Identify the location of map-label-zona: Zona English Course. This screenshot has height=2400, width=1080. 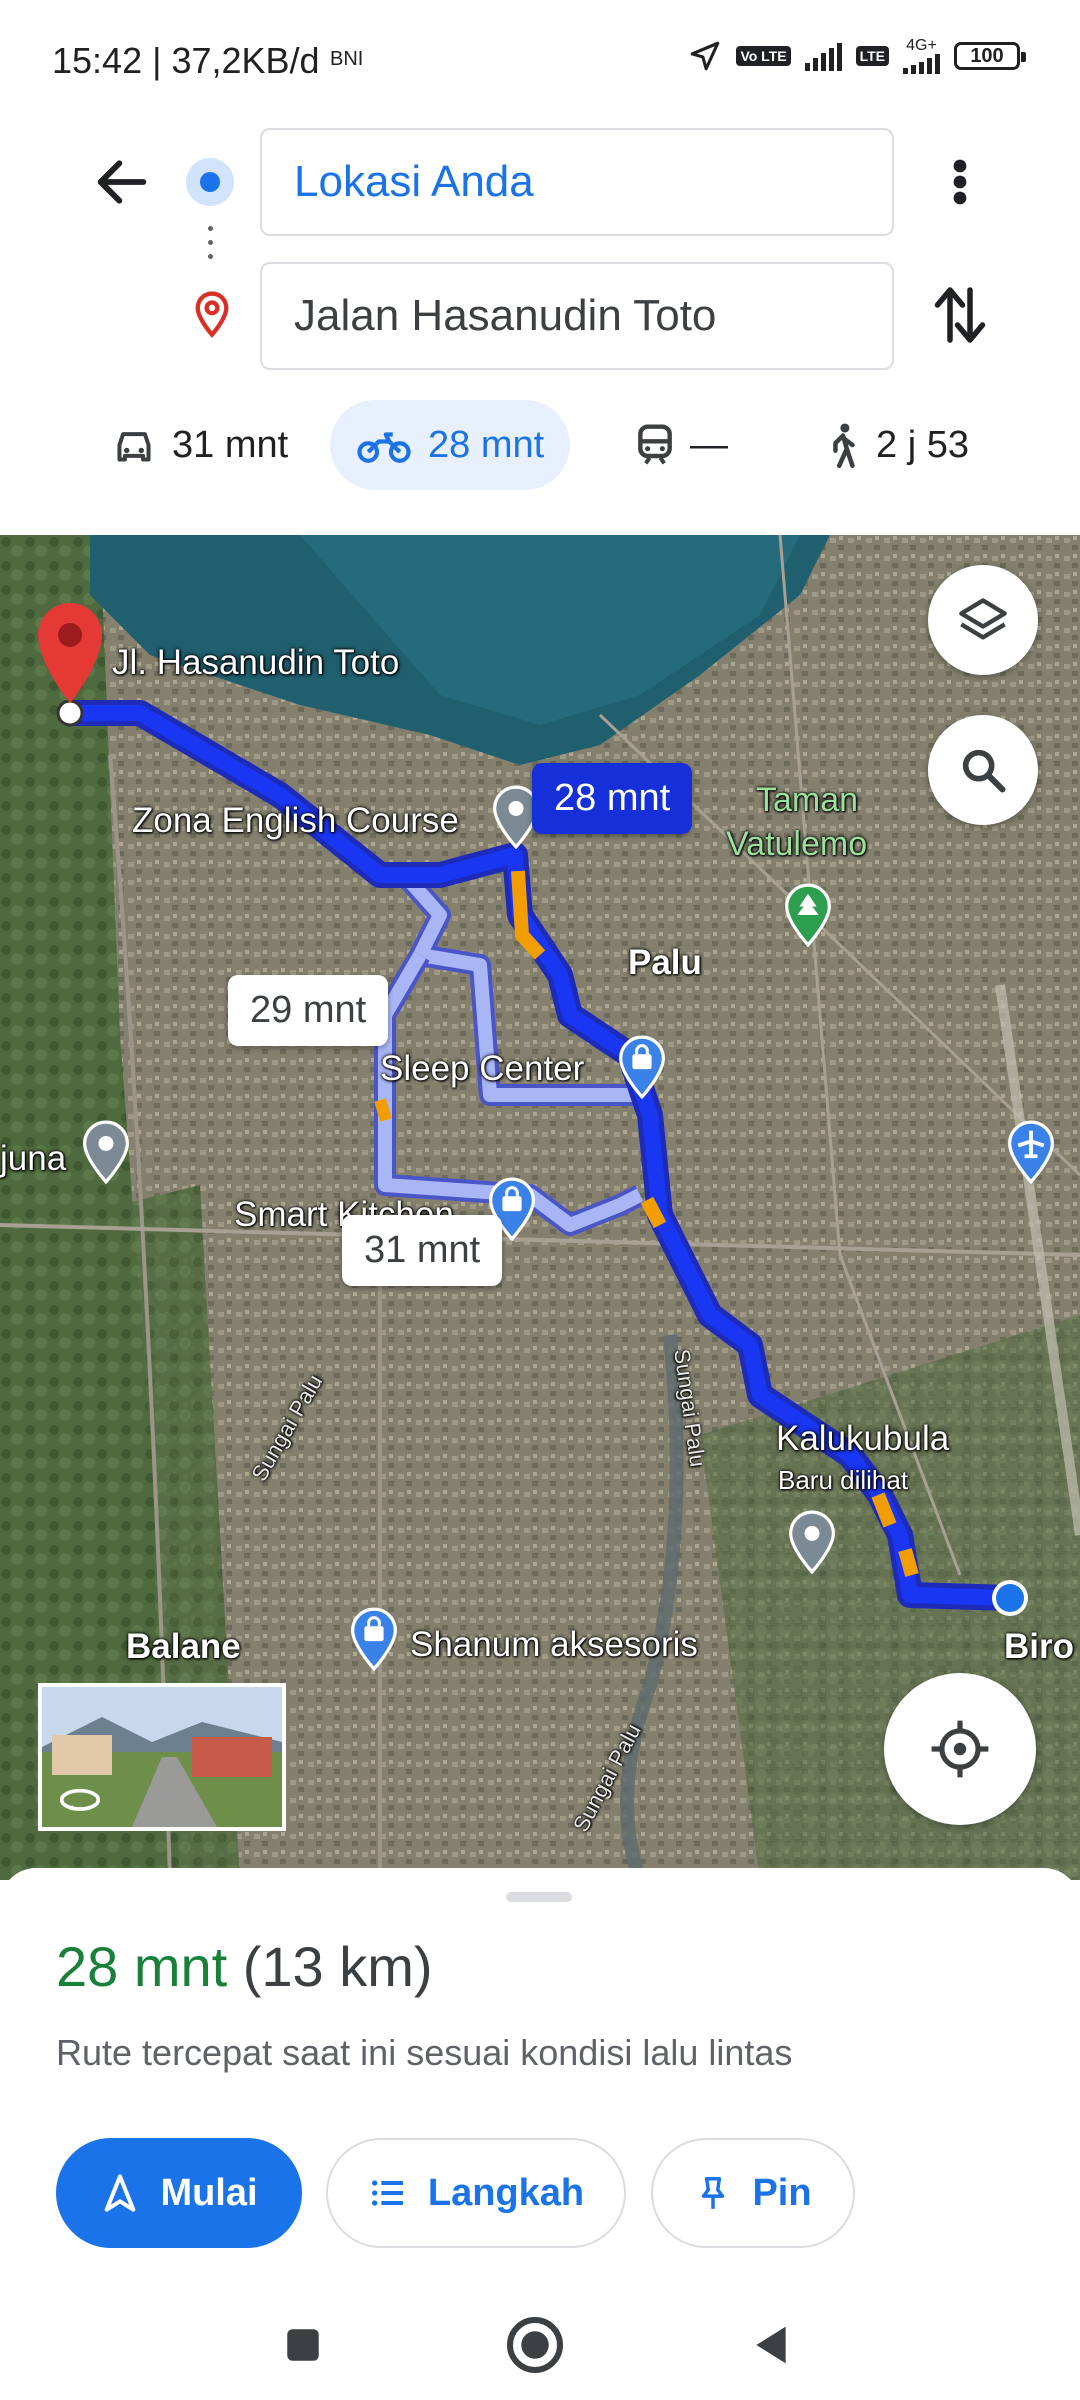
(295, 821).